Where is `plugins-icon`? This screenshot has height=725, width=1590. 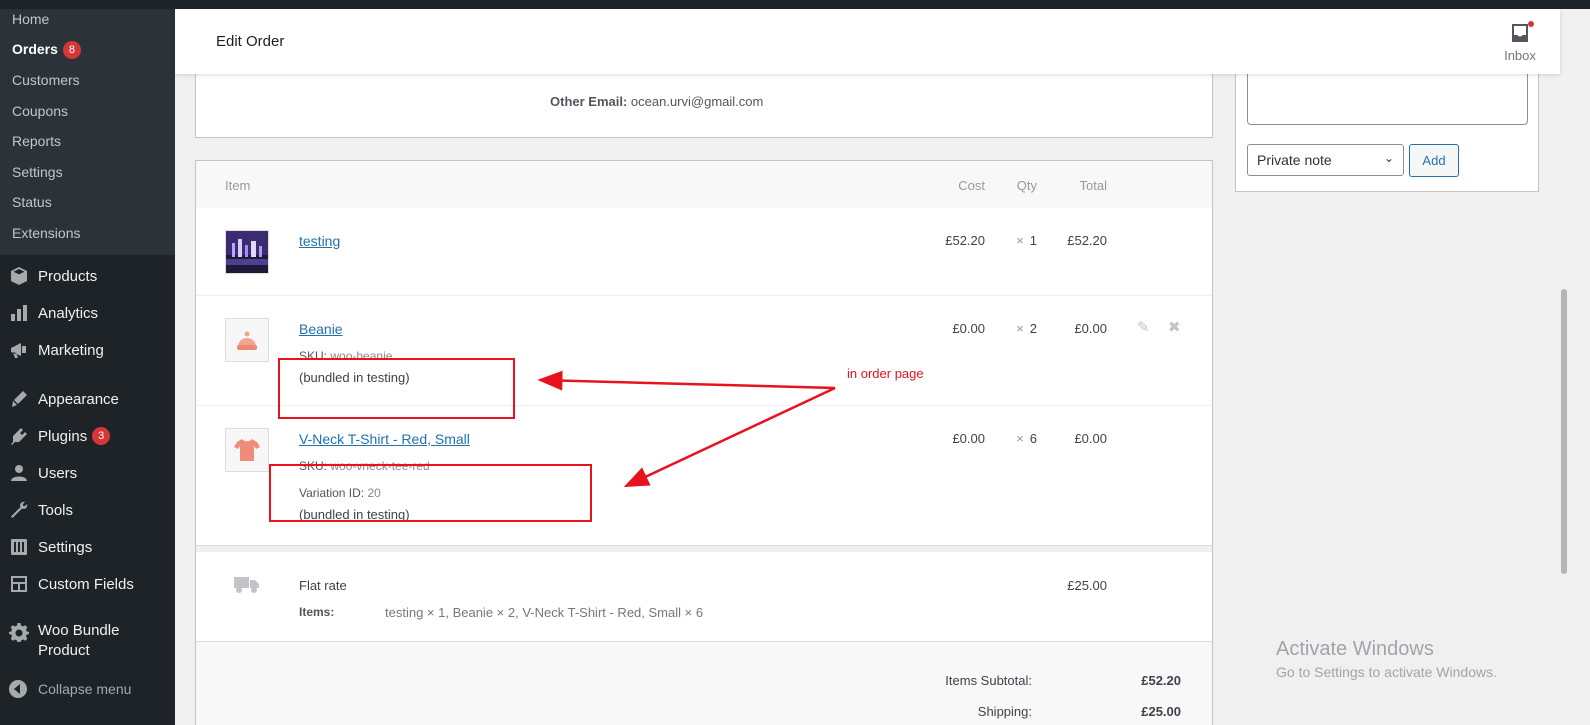
plugins-icon is located at coordinates (19, 436).